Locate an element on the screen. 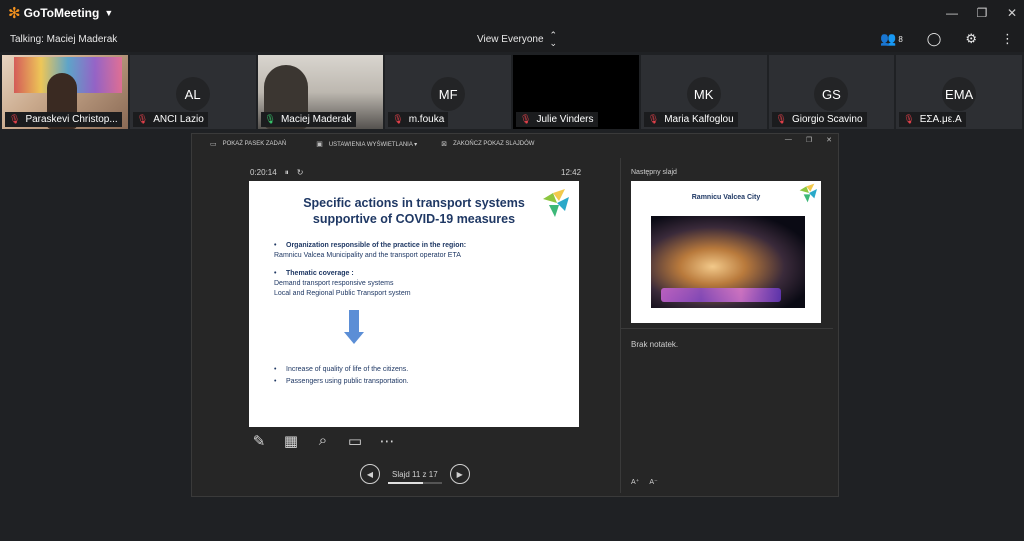 The width and height of the screenshot is (1024, 541). more-options-icon: ⋯ is located at coordinates (387, 441).